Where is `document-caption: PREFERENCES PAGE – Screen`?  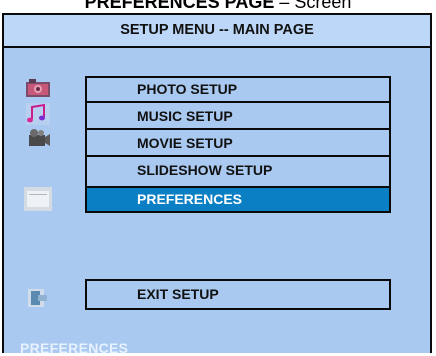 document-caption: PREFERENCES PAGE – Screen is located at coordinates (218, 6).